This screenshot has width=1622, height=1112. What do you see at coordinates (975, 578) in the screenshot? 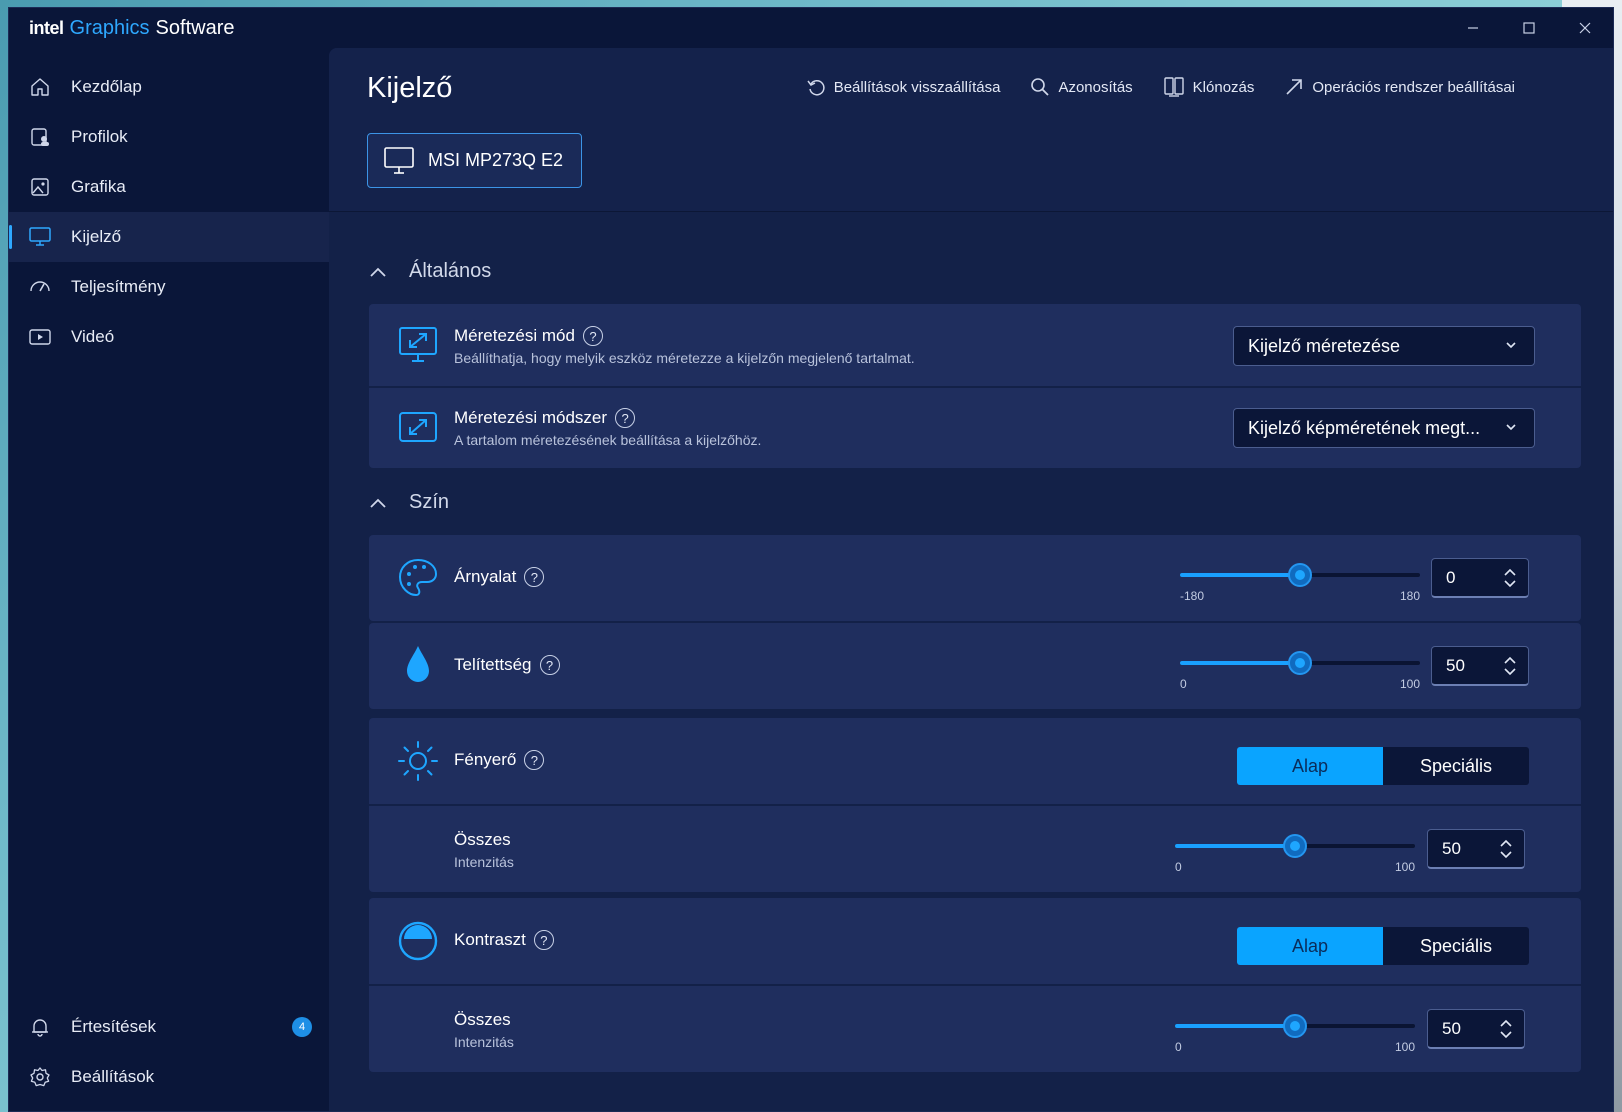
I see `hue-card: Árnyalat ? -180 180 0` at bounding box center [975, 578].